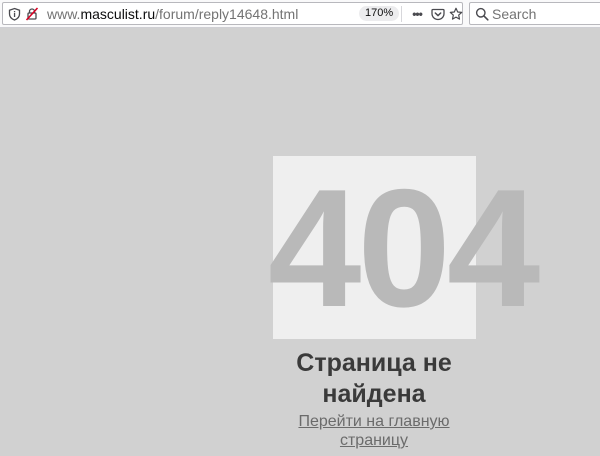 The image size is (600, 456). I want to click on home-page-link: Перейти на главную страницу, so click(374, 431).